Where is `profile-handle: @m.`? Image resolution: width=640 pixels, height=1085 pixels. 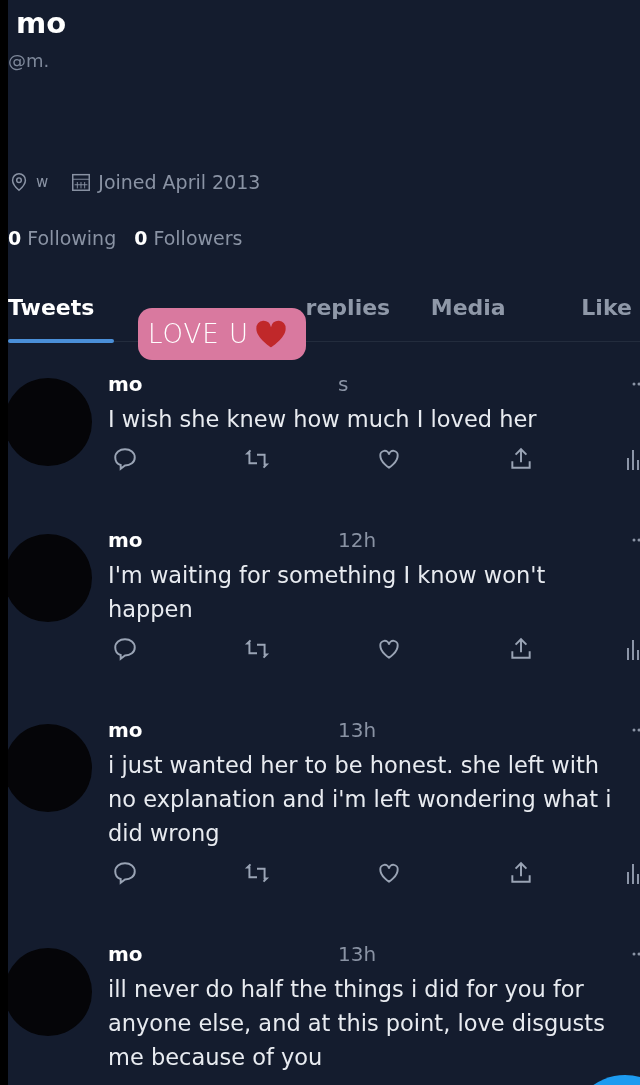 profile-handle: @m. is located at coordinates (29, 60).